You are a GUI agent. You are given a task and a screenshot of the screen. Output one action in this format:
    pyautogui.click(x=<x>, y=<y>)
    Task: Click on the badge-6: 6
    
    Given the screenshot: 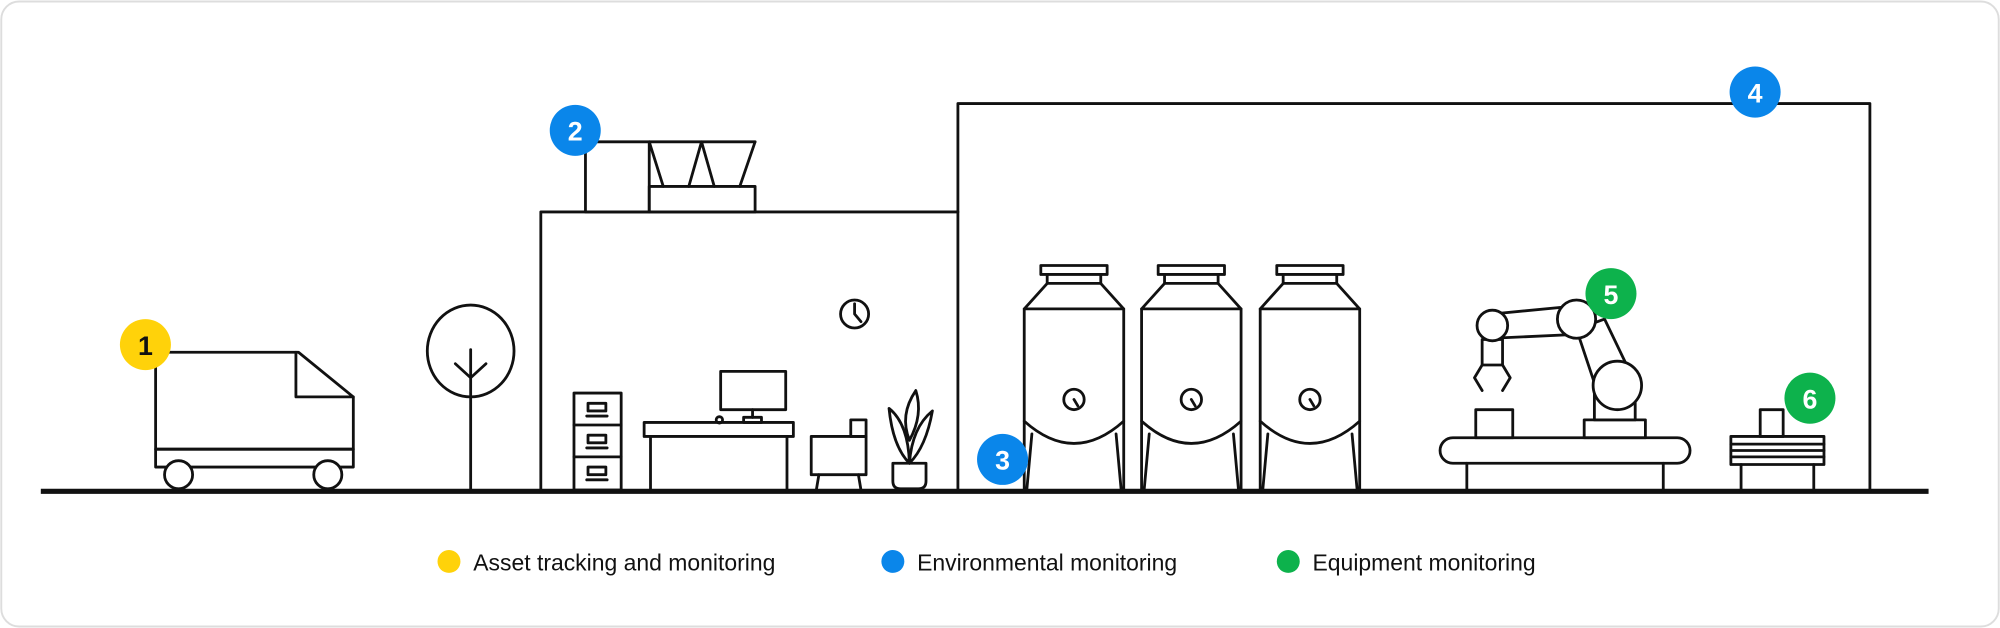 What is the action you would take?
    pyautogui.click(x=1810, y=398)
    